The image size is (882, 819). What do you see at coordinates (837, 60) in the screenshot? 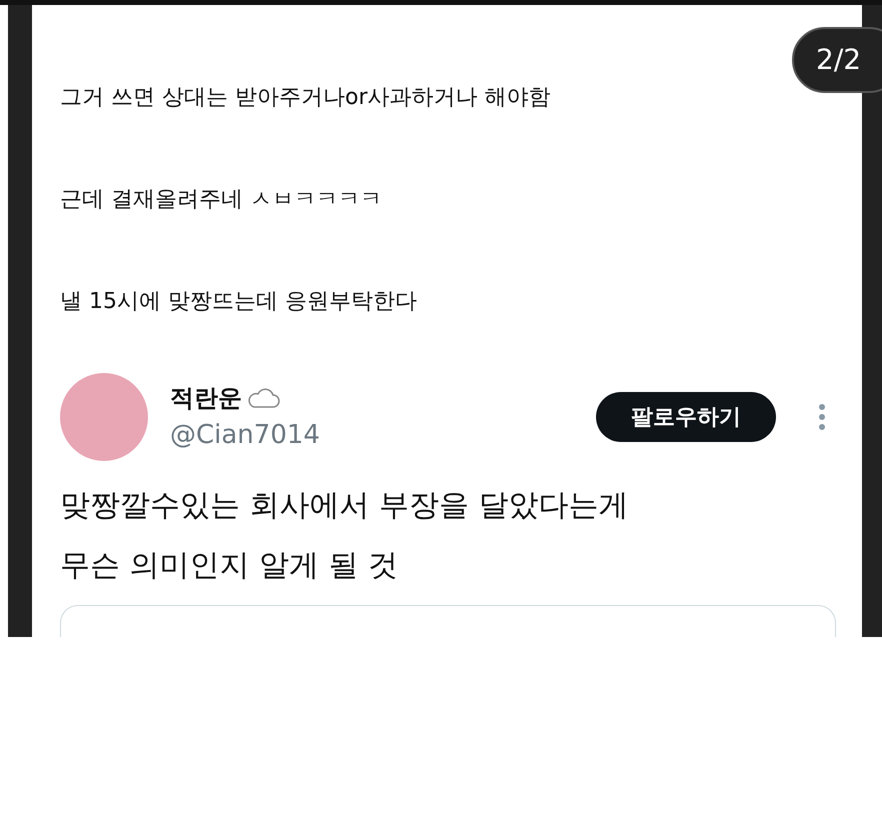
I see `page-indicator: 2/2` at bounding box center [837, 60].